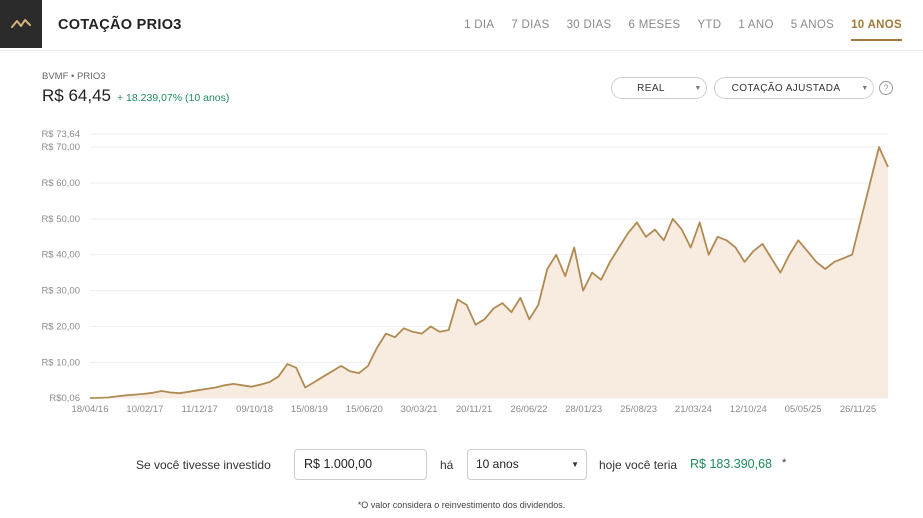 Image resolution: width=923 pixels, height=518 pixels. Describe the element at coordinates (858, 409) in the screenshot. I see `x-tick-label: 26/11/25` at that location.